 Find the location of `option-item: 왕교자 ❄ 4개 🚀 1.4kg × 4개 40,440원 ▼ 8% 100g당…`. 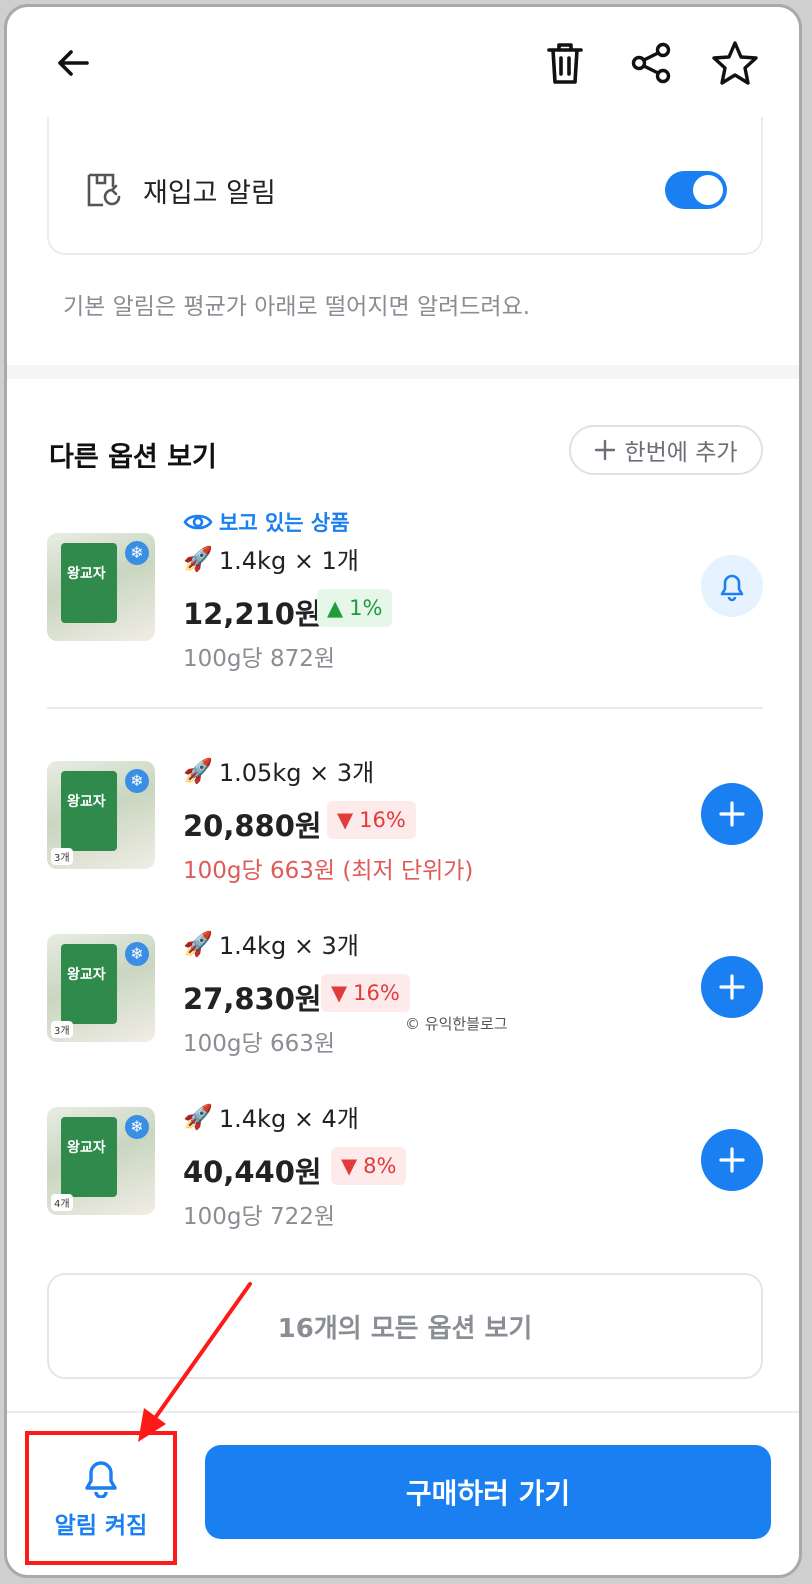

option-item: 왕교자 ❄ 4개 🚀 1.4kg × 4개 40,440원 ▼ 8% 100g당… is located at coordinates (403, 1184).